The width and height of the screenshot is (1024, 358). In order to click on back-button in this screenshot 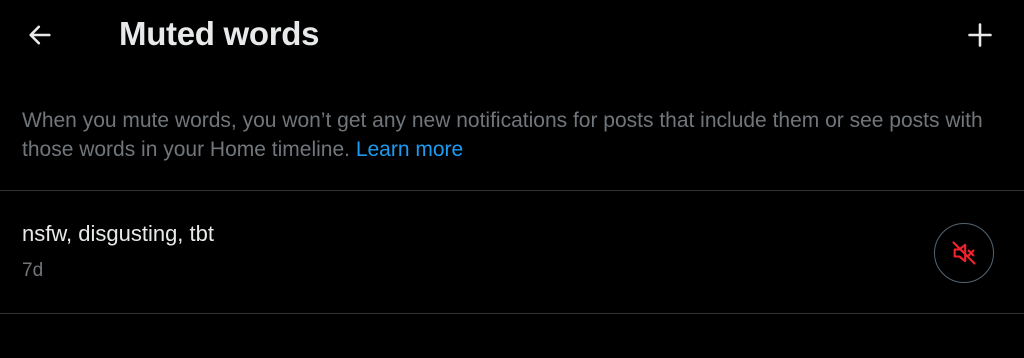, I will do `click(40, 35)`.